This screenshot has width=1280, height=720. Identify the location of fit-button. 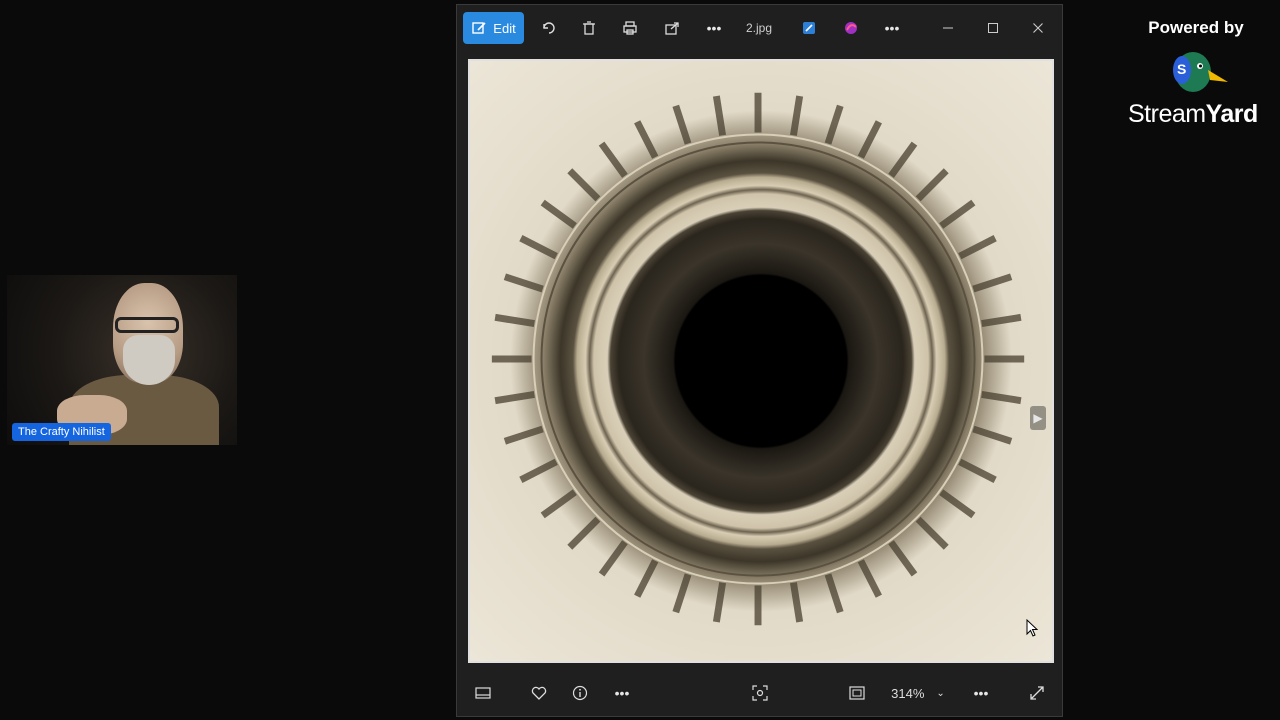
(857, 693).